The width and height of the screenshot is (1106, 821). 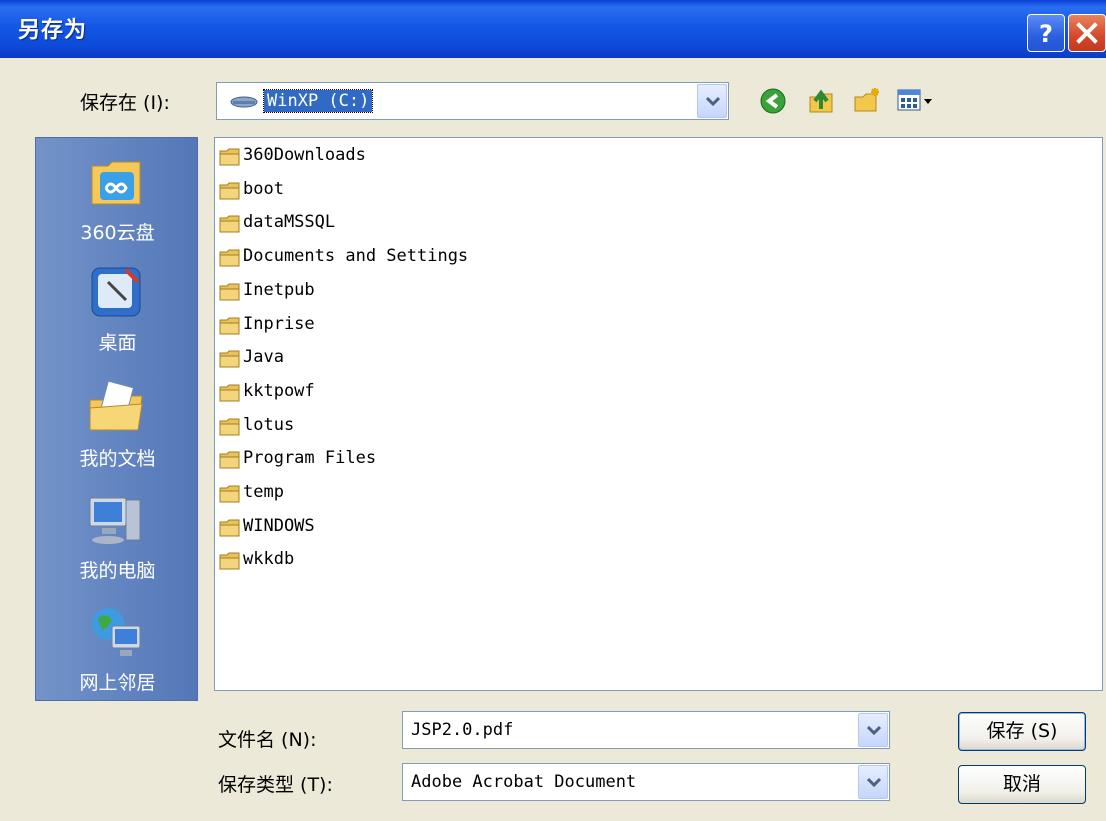 I want to click on desktop-icon, so click(x=116, y=292).